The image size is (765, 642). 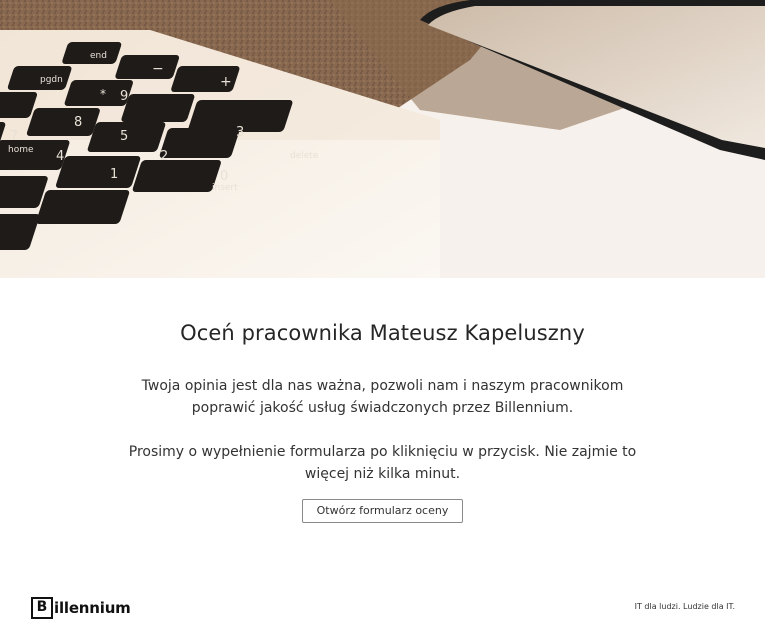 I want to click on footer-tagline: IT dla ludzi. Ludzie dla IT., so click(x=684, y=606).